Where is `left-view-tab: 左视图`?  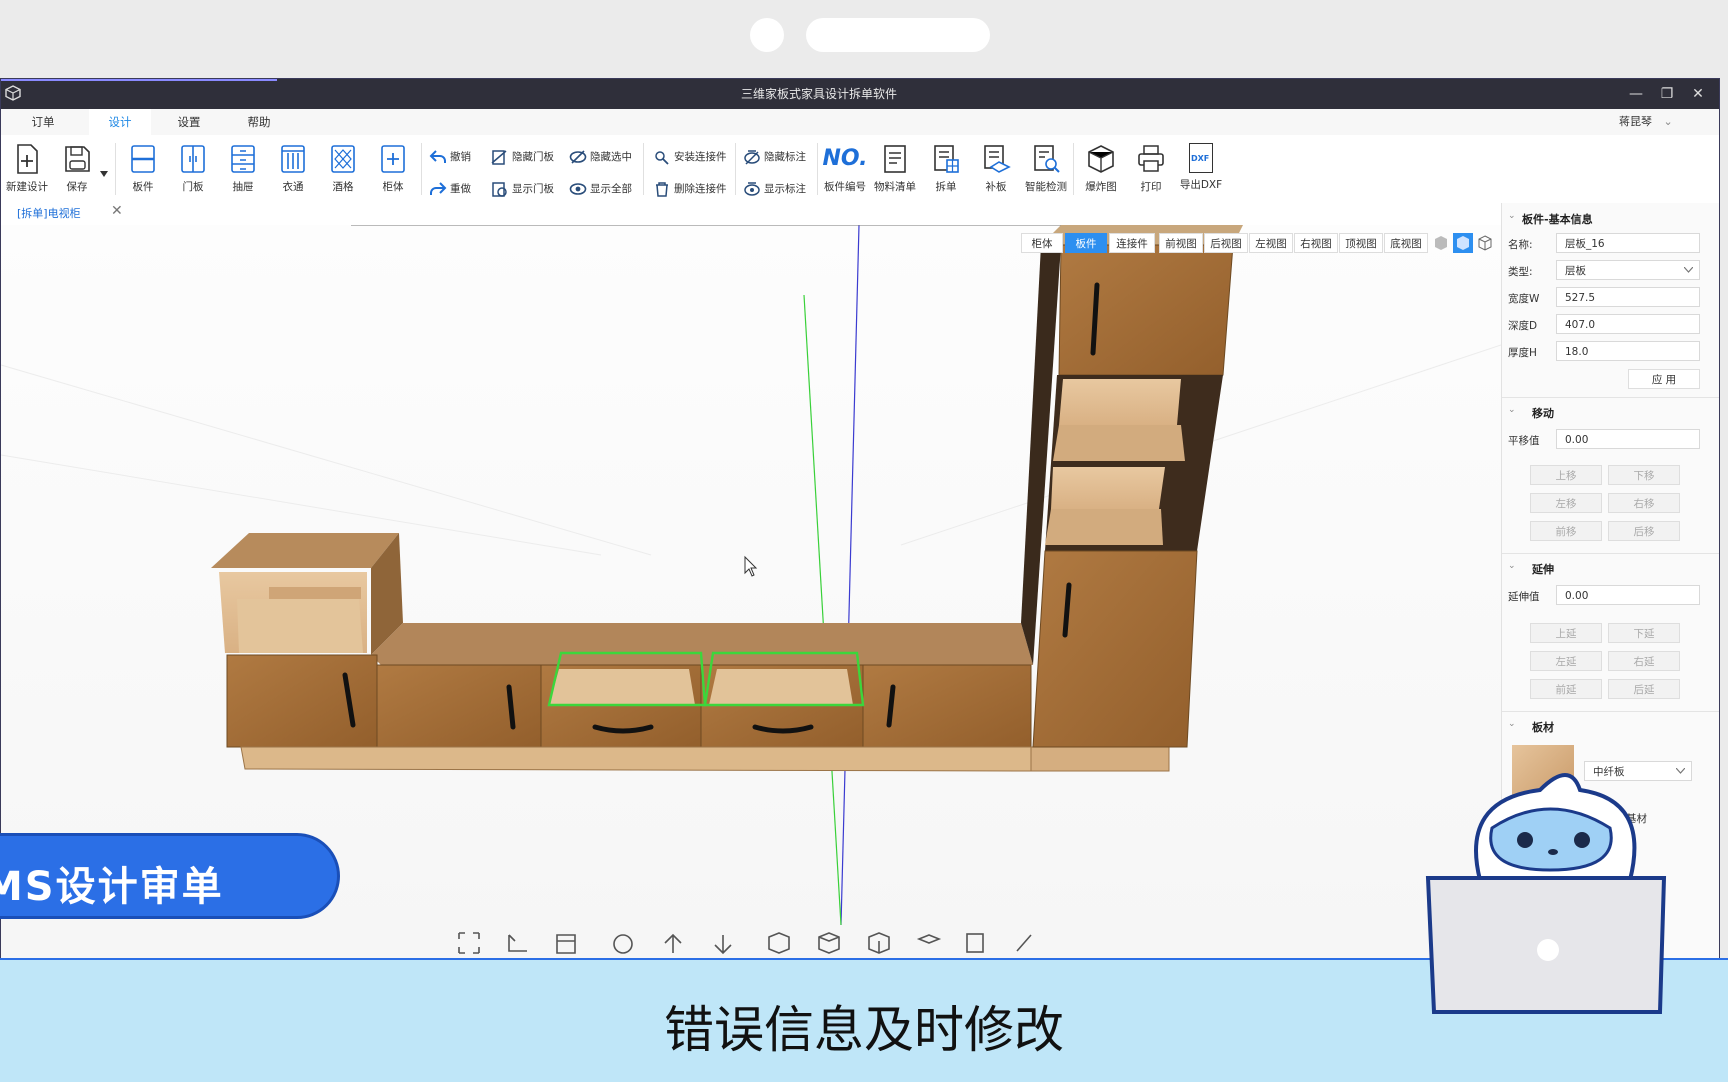 left-view-tab: 左视图 is located at coordinates (1271, 243).